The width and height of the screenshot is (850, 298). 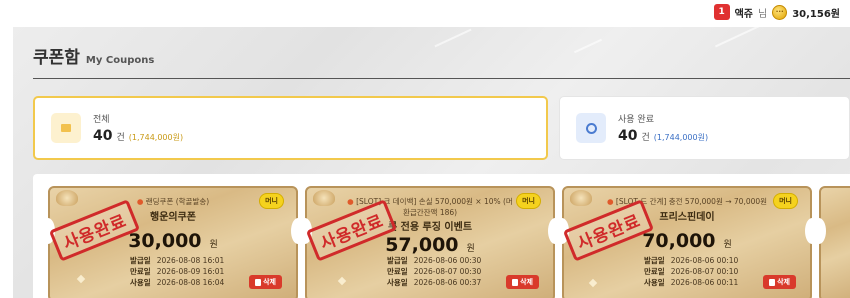 What do you see at coordinates (679, 241) in the screenshot?
I see `coupon-amount: 70,000` at bounding box center [679, 241].